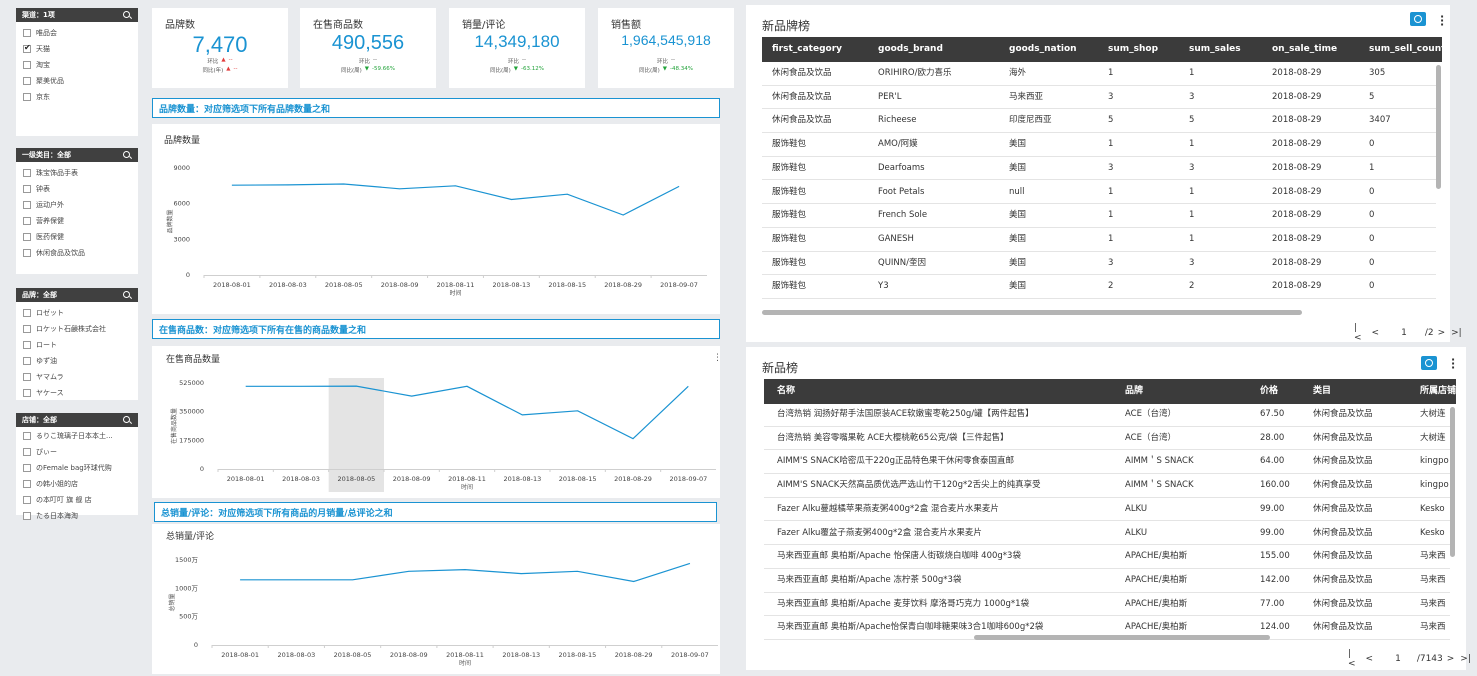 The image size is (1477, 676). What do you see at coordinates (77, 313) in the screenshot?
I see `brand-filter-option: ロゼット` at bounding box center [77, 313].